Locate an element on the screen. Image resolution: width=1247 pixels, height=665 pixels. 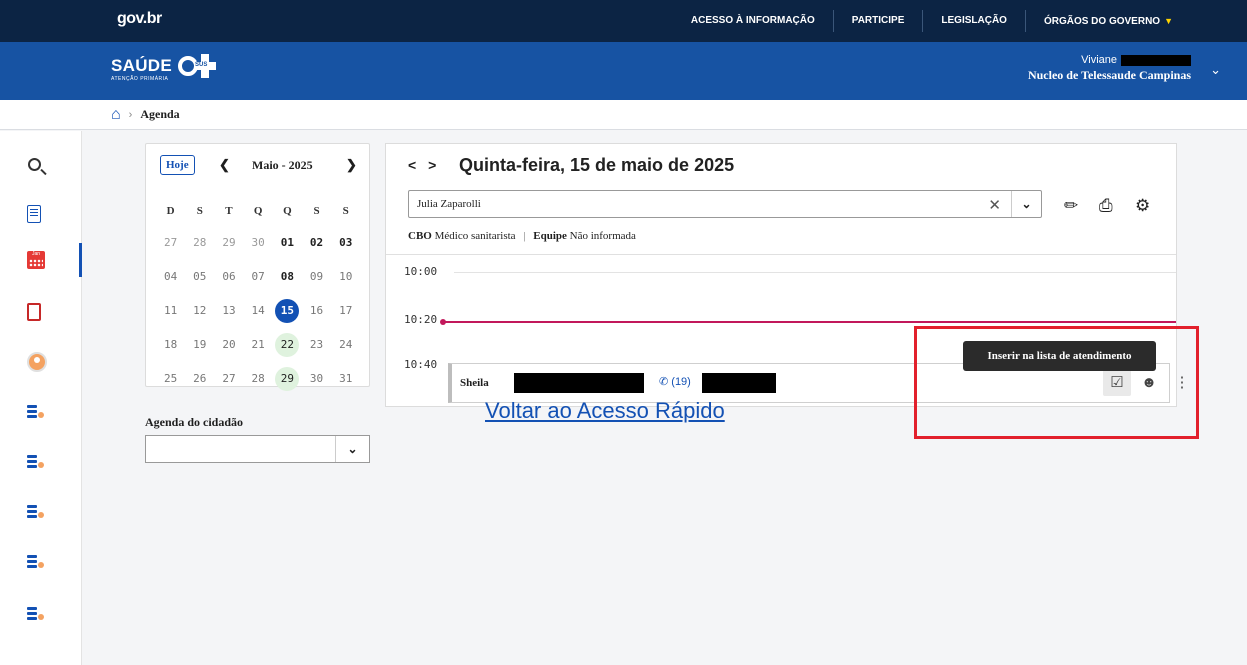
insert-attendance-list-icon: ☑ is located at coordinates (1117, 383).